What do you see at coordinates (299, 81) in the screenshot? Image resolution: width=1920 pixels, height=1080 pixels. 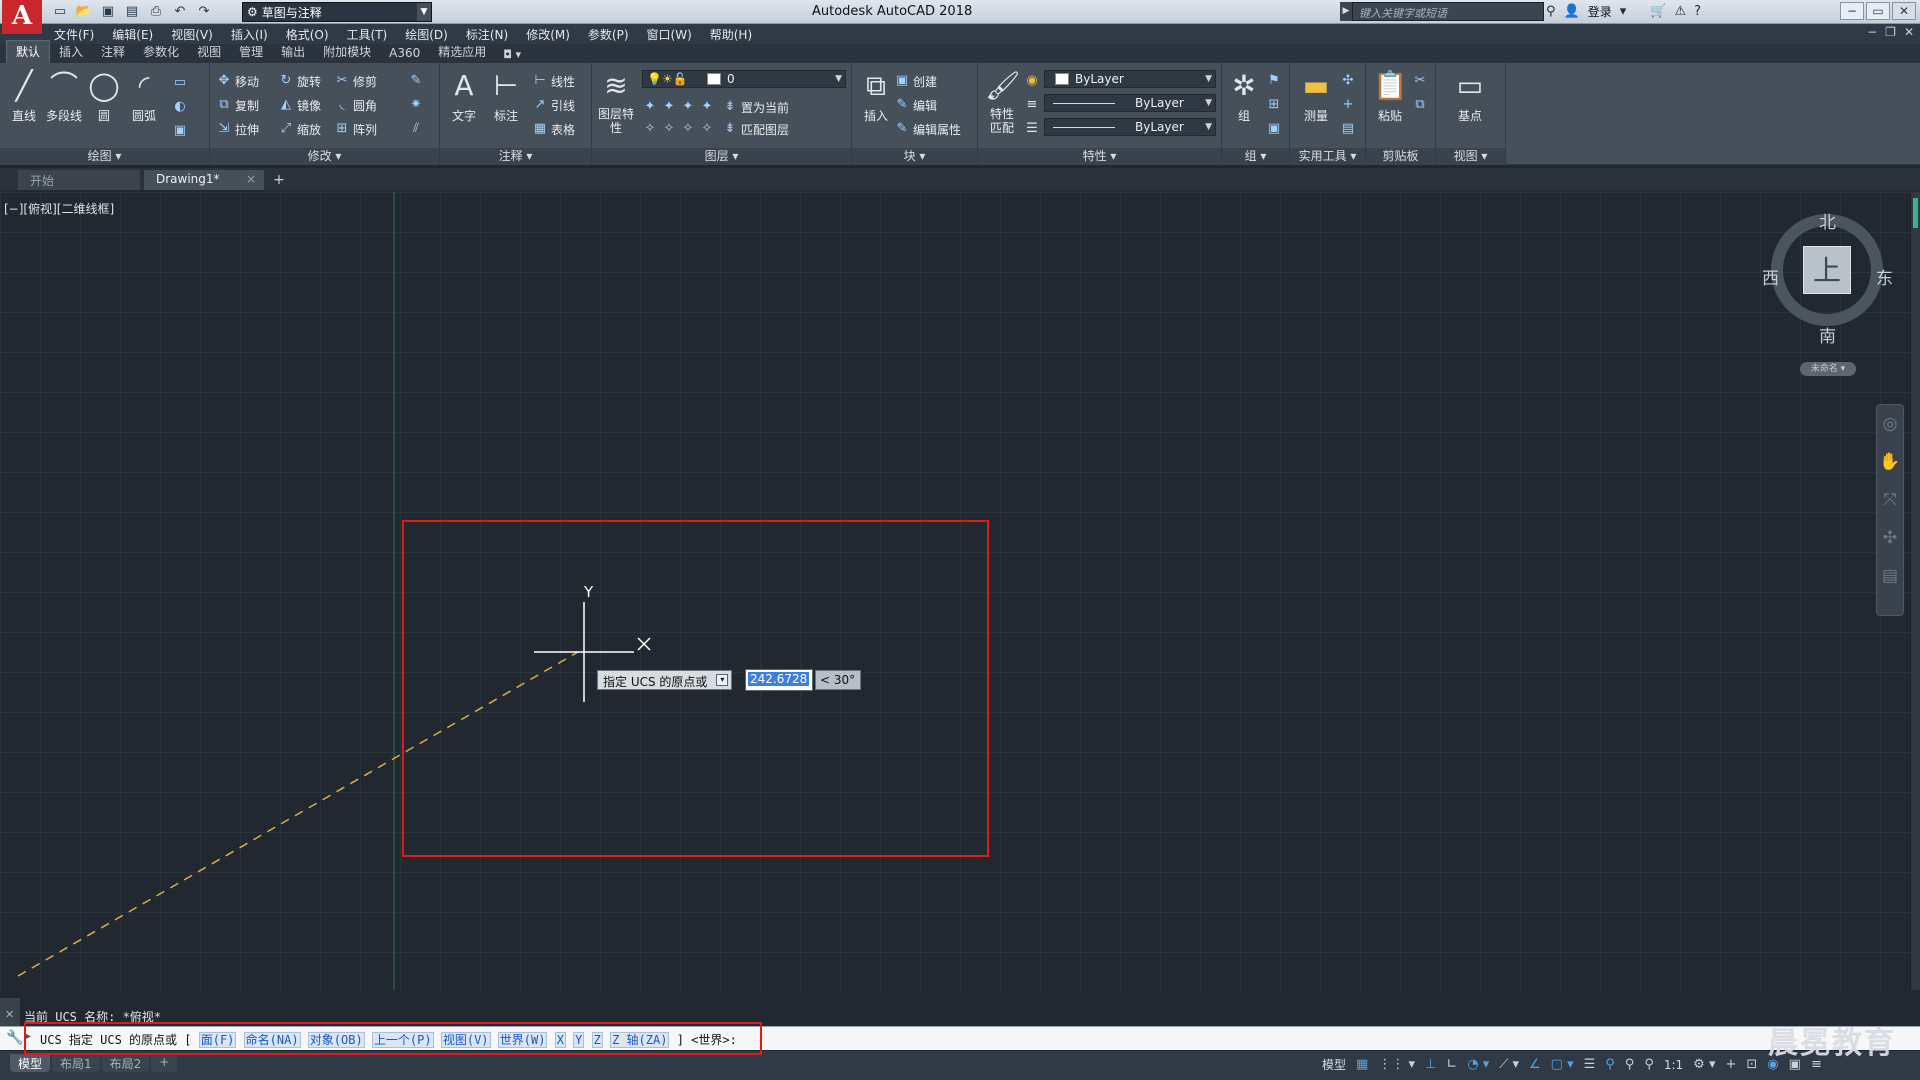 I see `rotate-button: ↻ 旋转` at bounding box center [299, 81].